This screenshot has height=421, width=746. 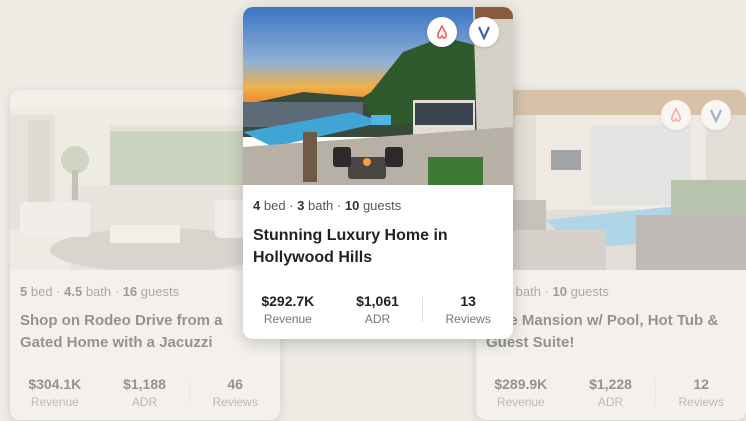 What do you see at coordinates (521, 384) in the screenshot?
I see `revenue-value: $289.9K` at bounding box center [521, 384].